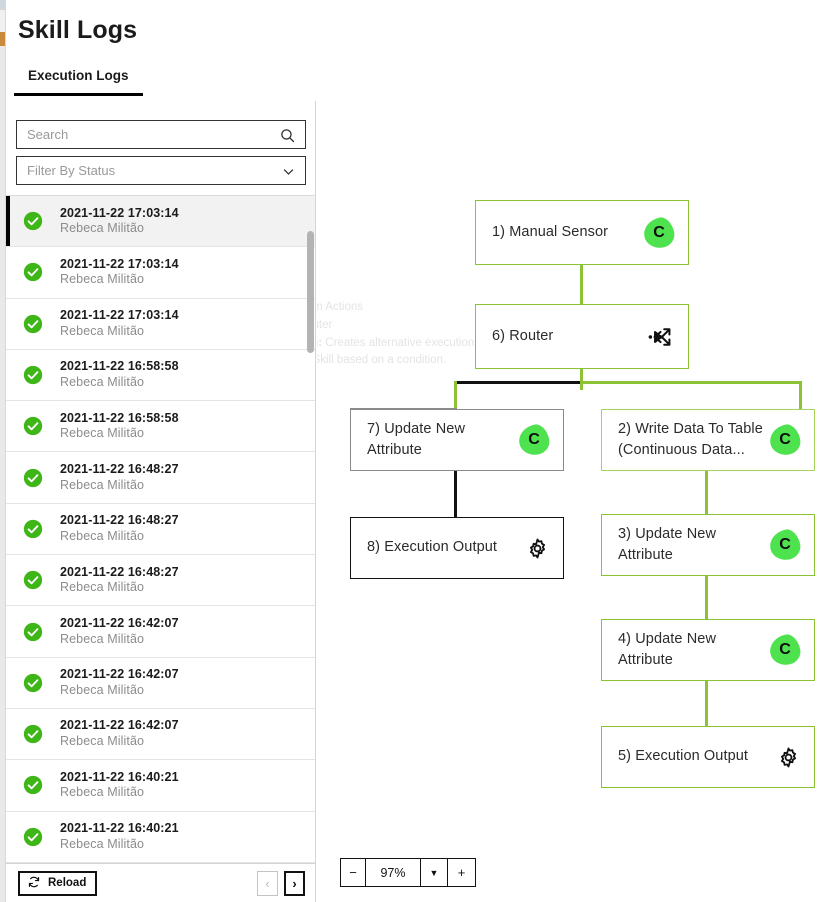 Image resolution: width=836 pixels, height=902 pixels. I want to click on scrollbar-thumb, so click(310, 292).